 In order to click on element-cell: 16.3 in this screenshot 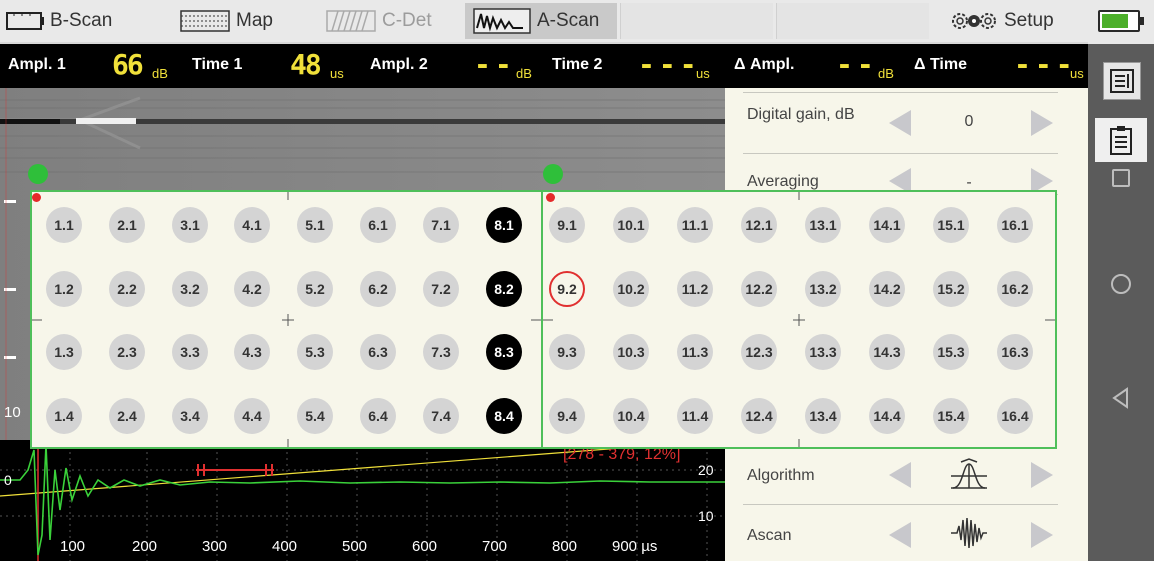, I will do `click(1015, 352)`.